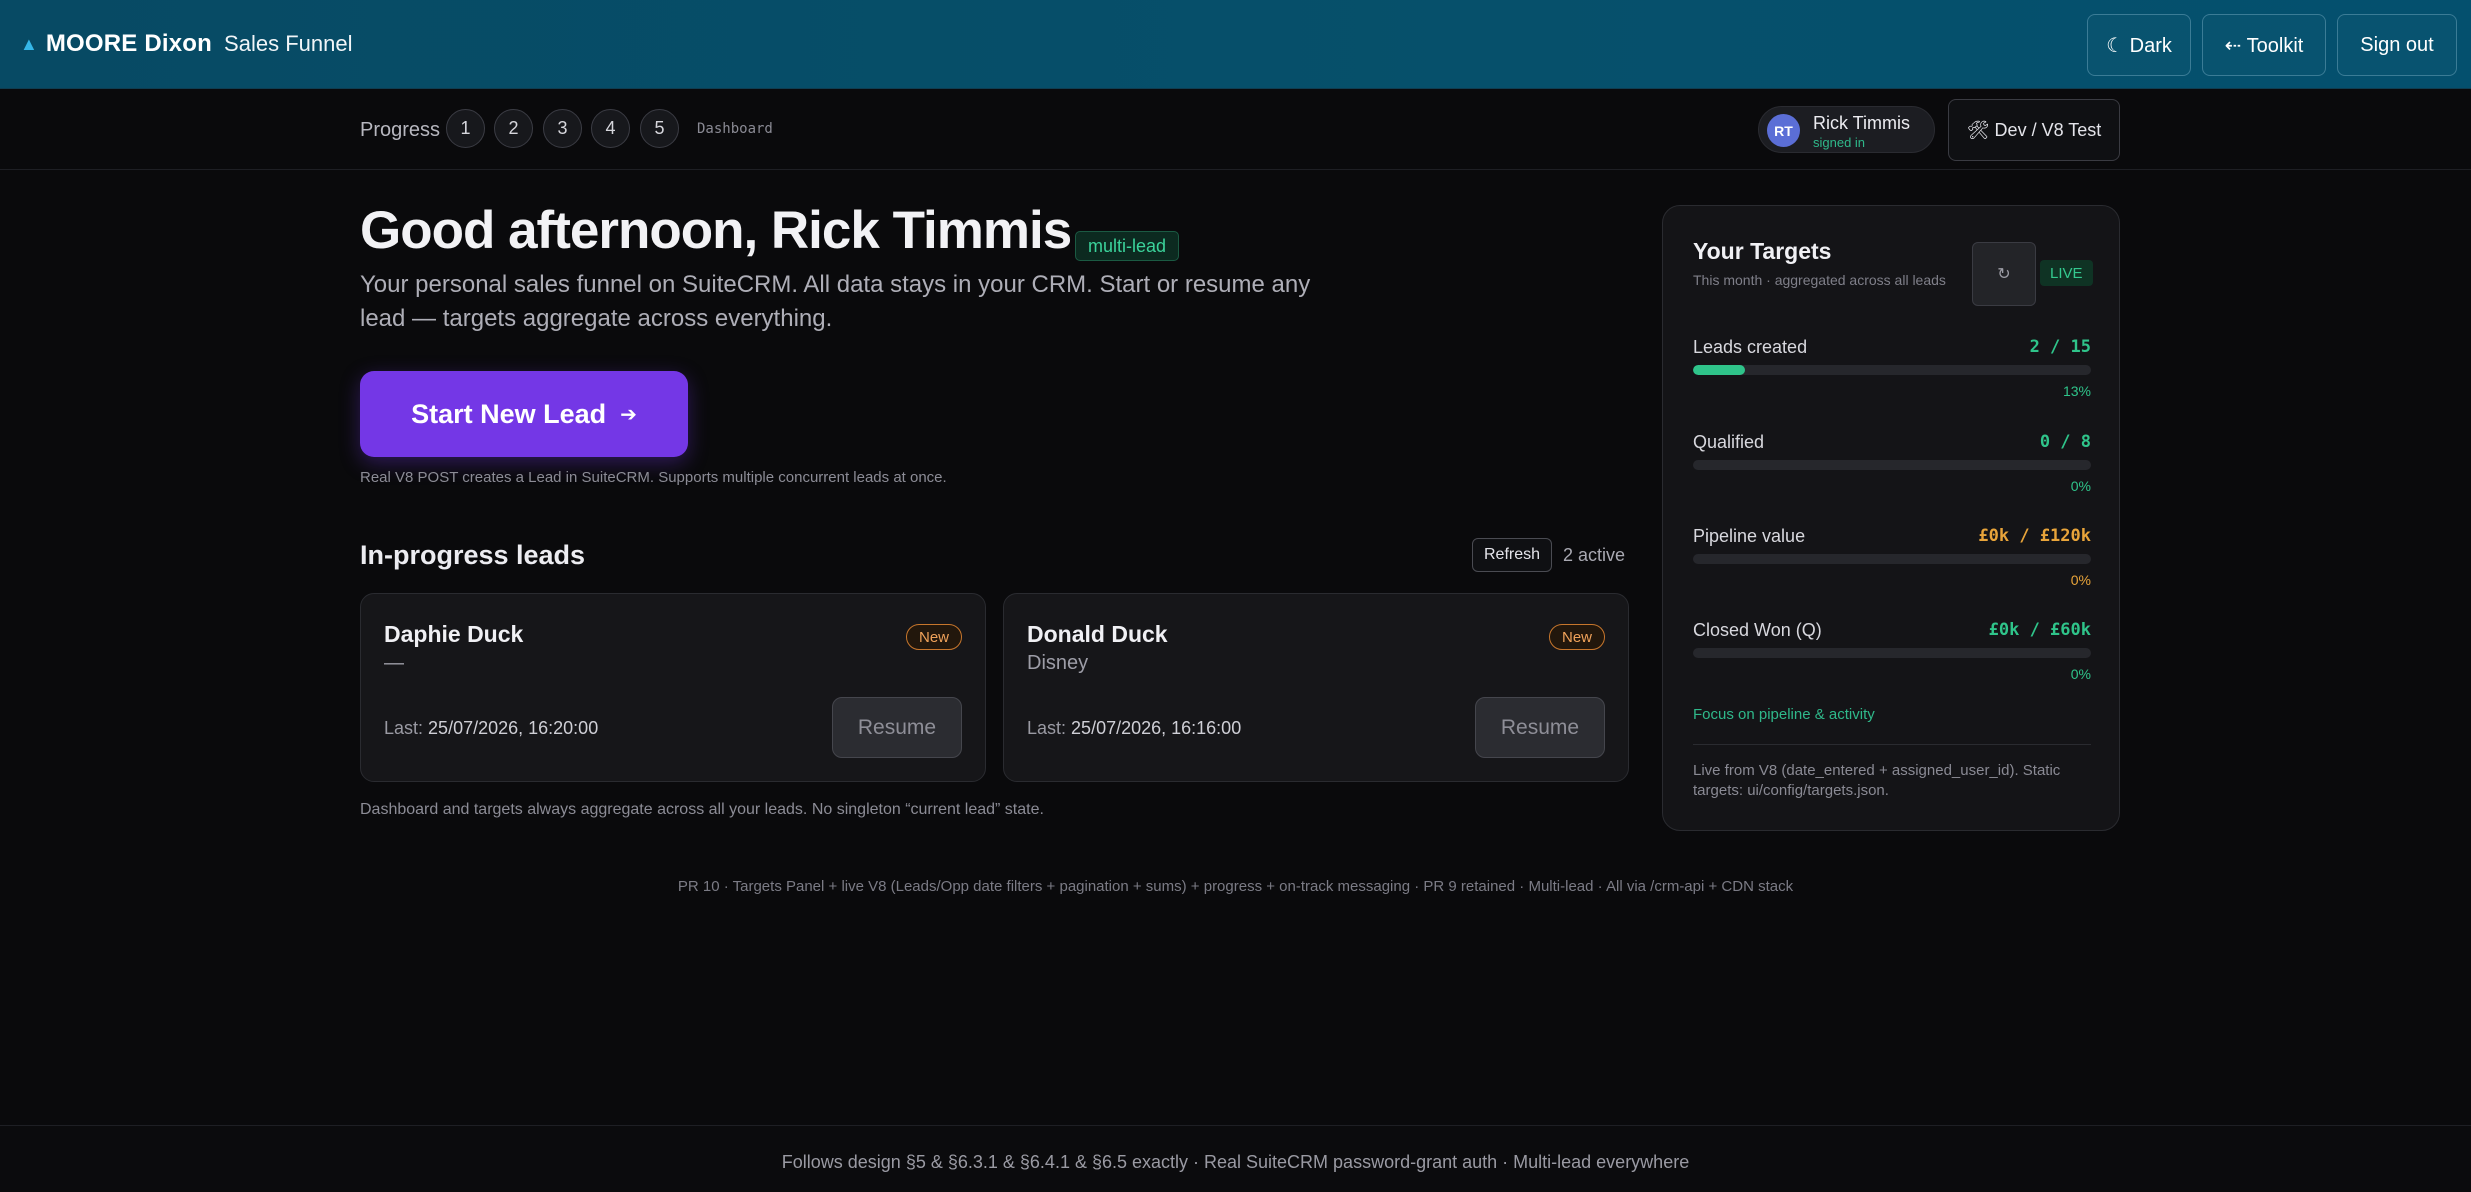  What do you see at coordinates (716, 230) in the screenshot?
I see `page-title: Good afternoon, Rick Timmis` at bounding box center [716, 230].